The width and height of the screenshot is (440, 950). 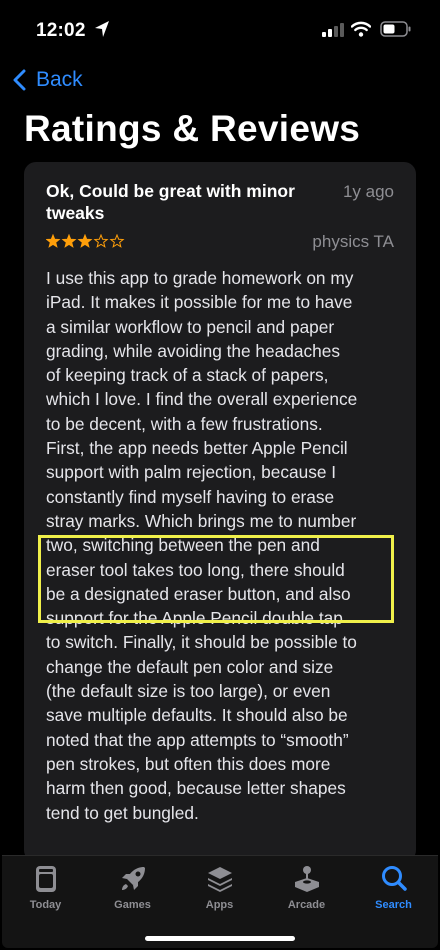 I want to click on star-rating, so click(x=85, y=241).